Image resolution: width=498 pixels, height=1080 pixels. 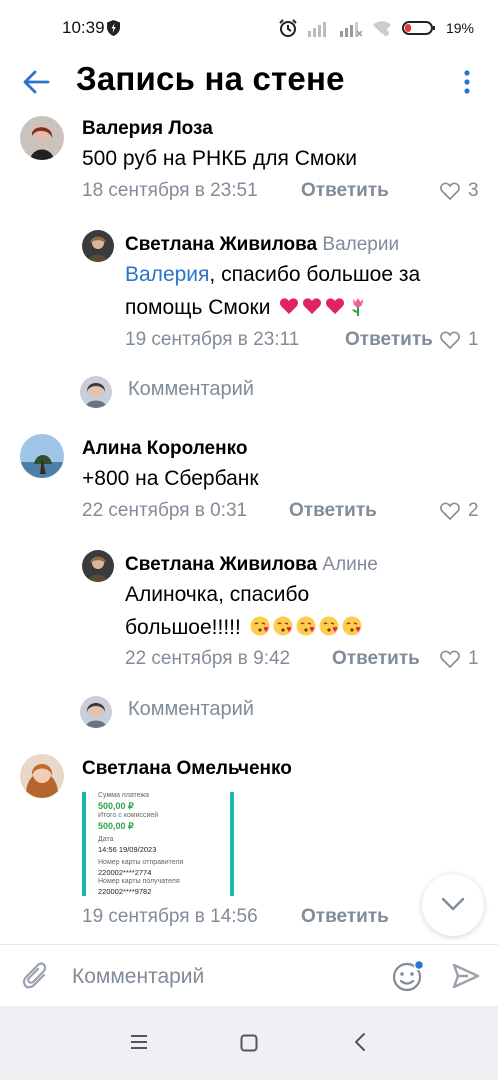 What do you see at coordinates (106, 839) in the screenshot?
I see `receipt-line: Дата` at bounding box center [106, 839].